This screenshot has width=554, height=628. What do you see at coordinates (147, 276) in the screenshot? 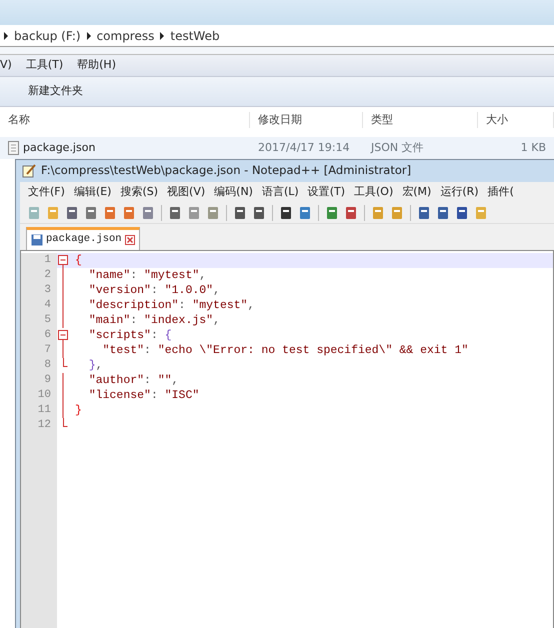
I see `code-line: "name": "mytest",` at bounding box center [147, 276].